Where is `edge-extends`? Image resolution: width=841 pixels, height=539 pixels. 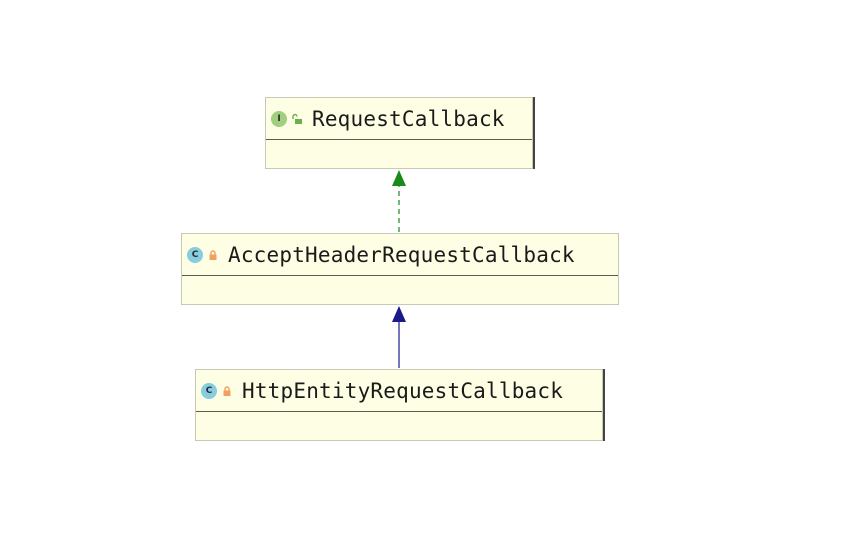 edge-extends is located at coordinates (399, 337).